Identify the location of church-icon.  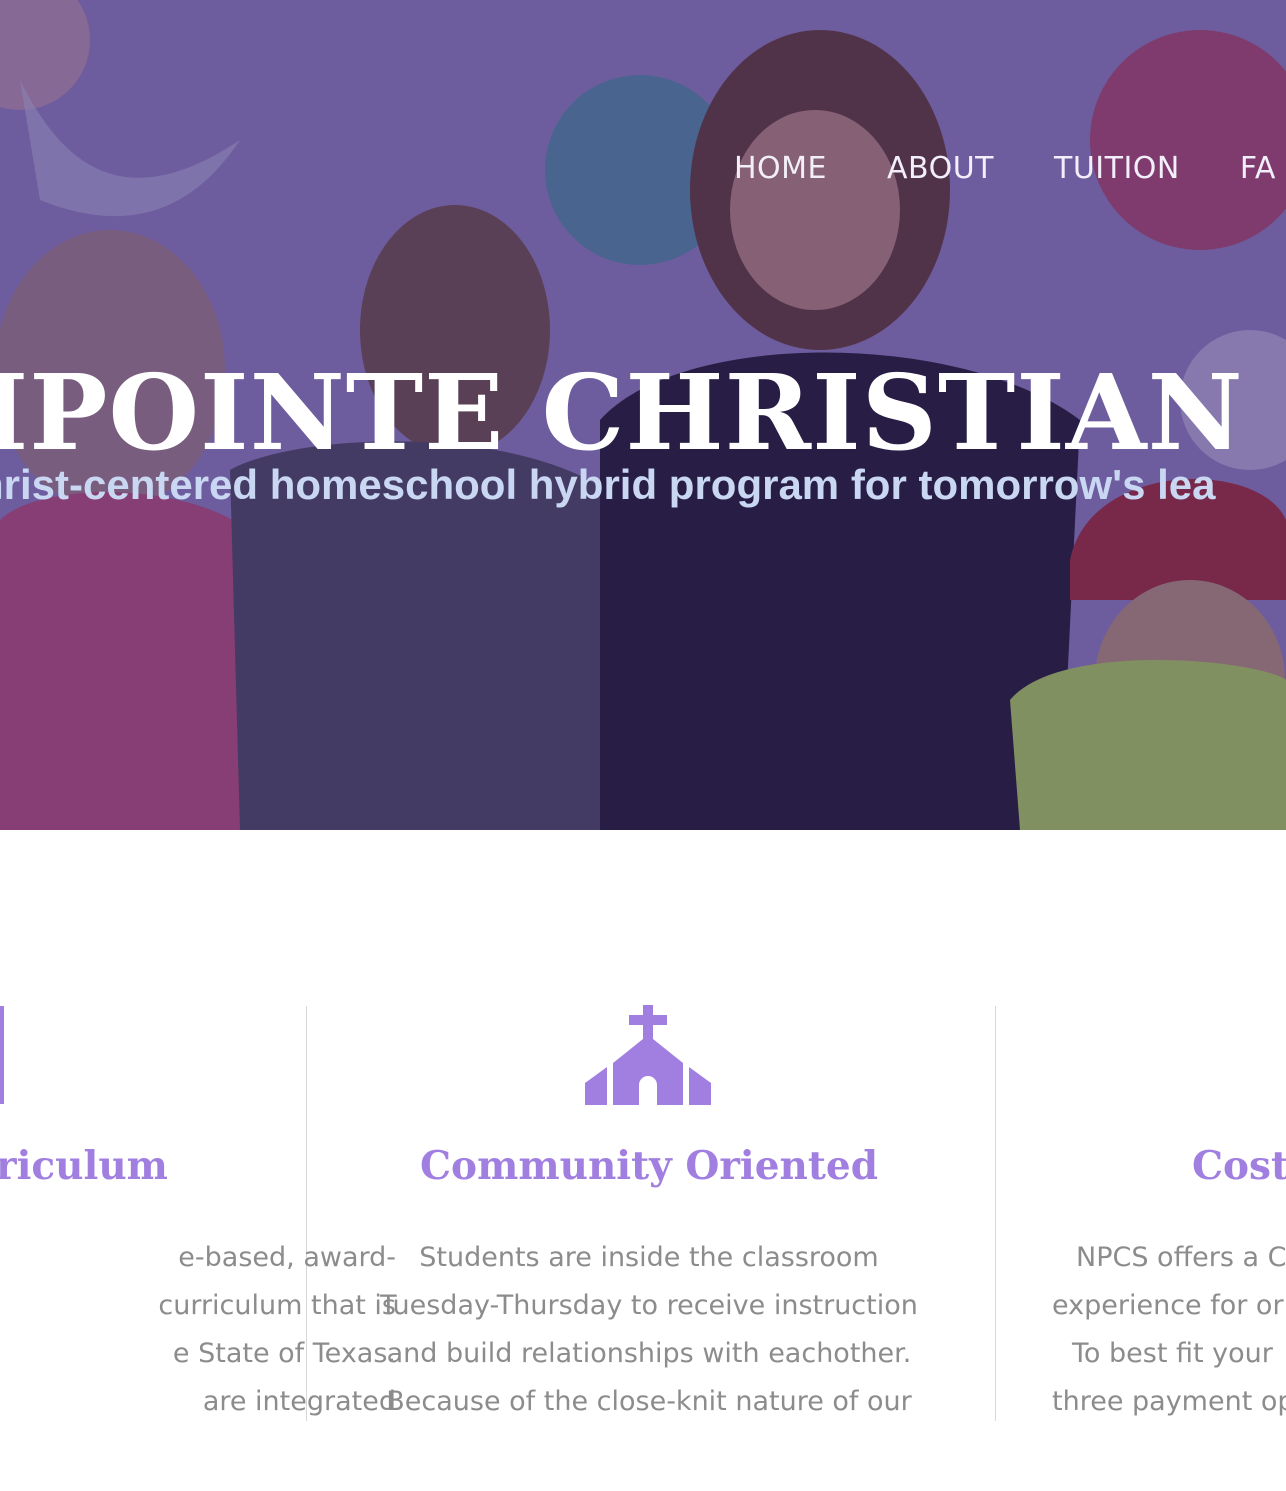
(649, 1055).